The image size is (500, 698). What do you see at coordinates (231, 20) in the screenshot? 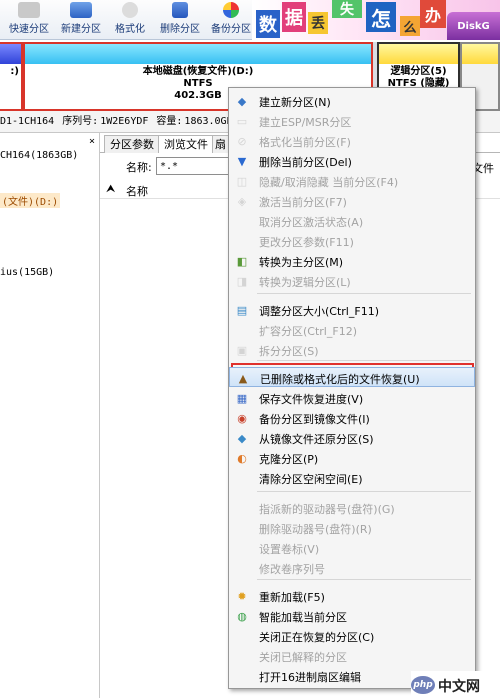
I see `backup-partition-button: 备份分区` at bounding box center [231, 20].